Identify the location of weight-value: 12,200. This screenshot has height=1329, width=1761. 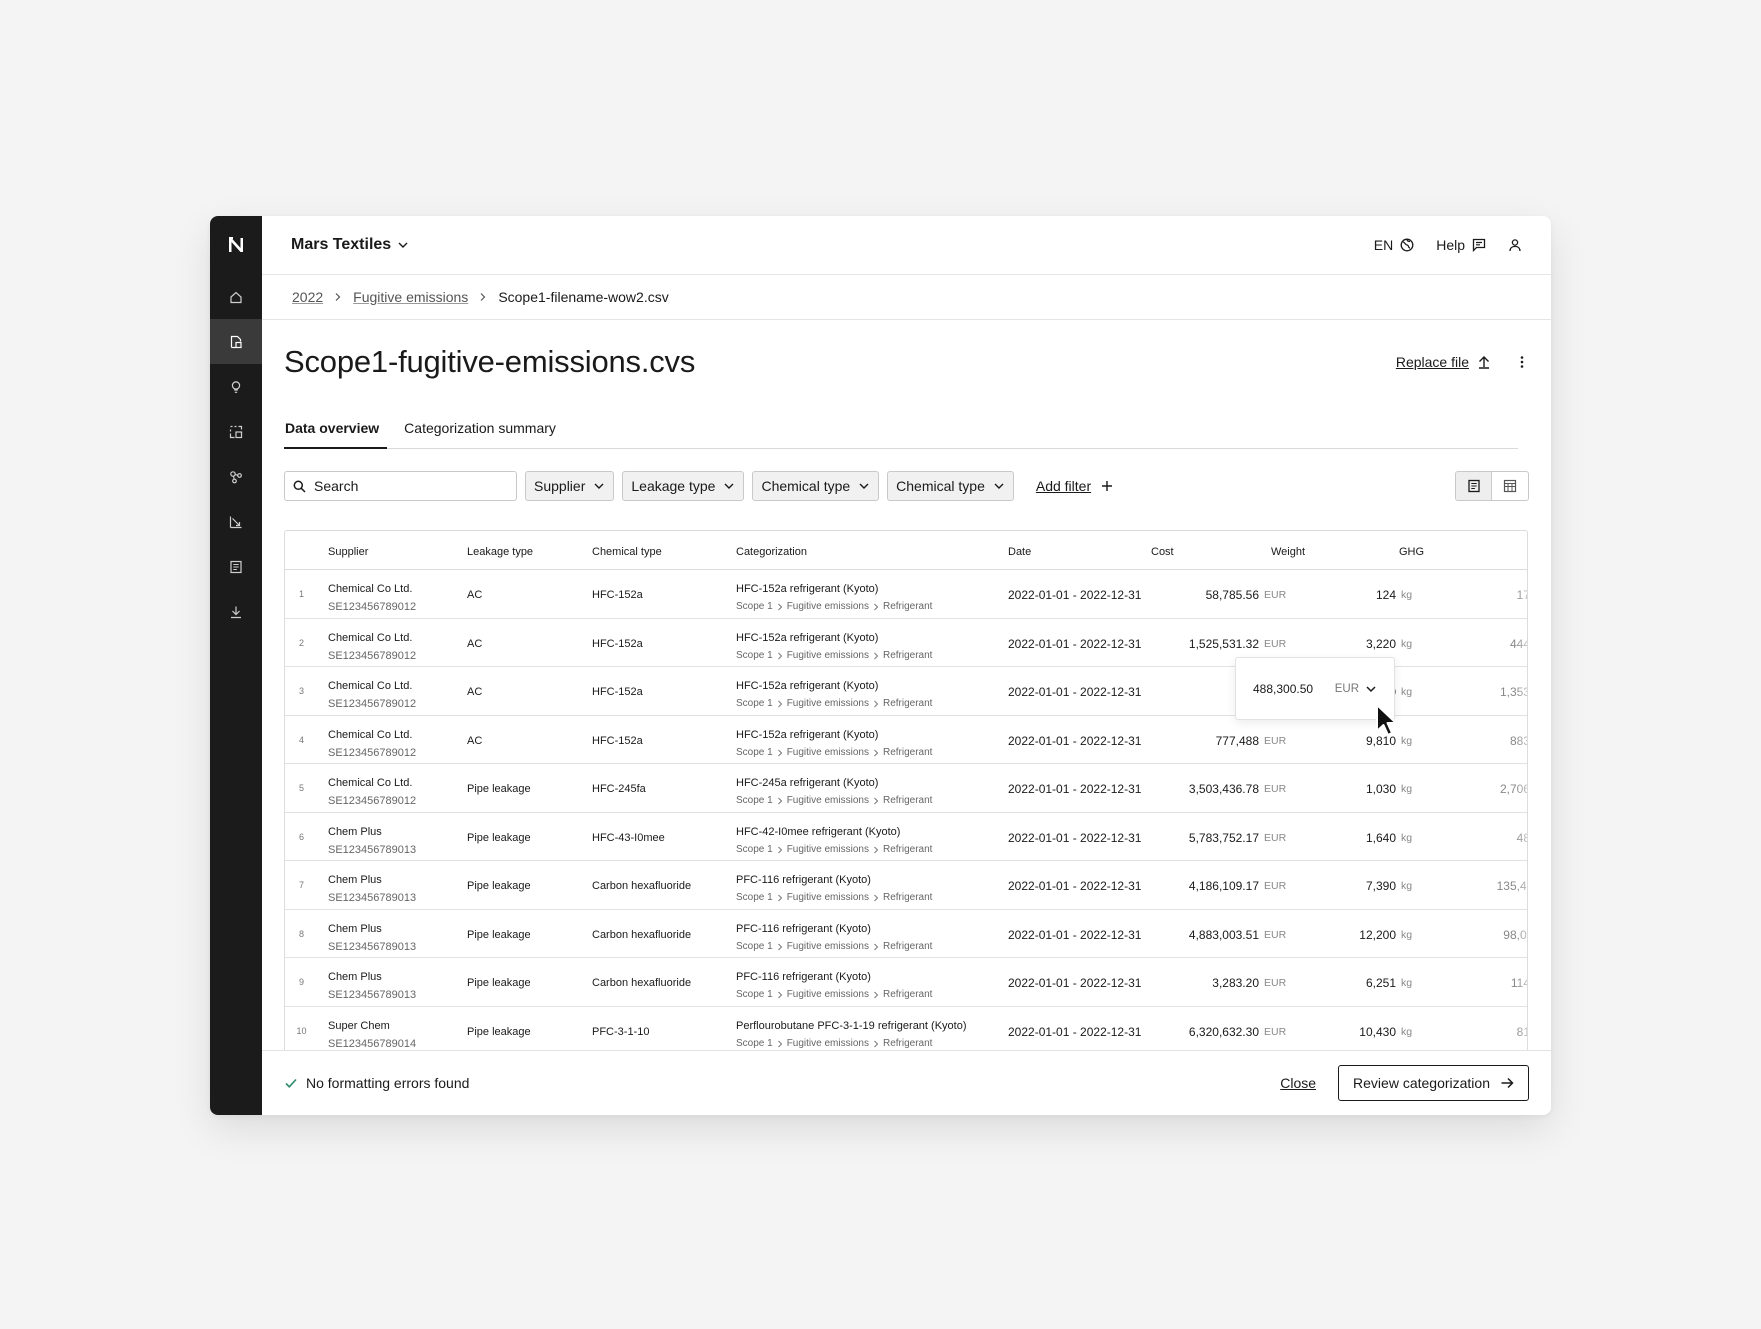
(1363, 935).